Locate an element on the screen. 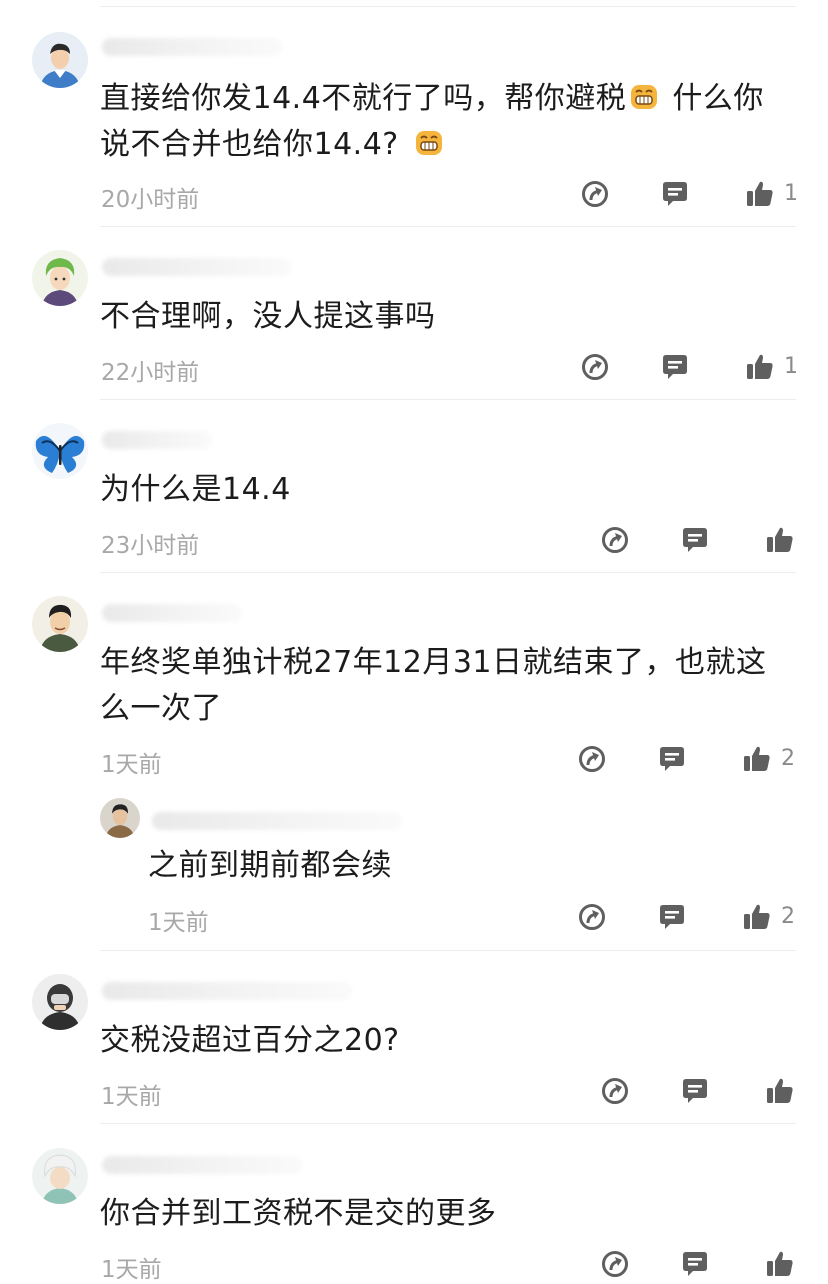  white-hair-avatar-icon is located at coordinates (60, 1176).